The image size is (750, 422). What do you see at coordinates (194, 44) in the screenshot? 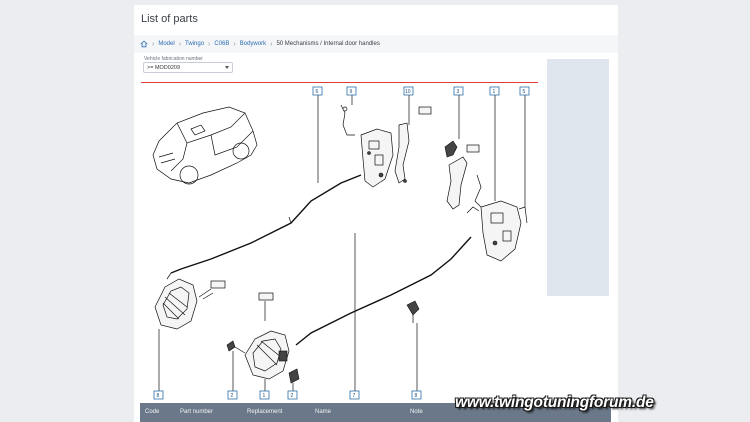
I see `breadcrumb-twingo: Twingo` at bounding box center [194, 44].